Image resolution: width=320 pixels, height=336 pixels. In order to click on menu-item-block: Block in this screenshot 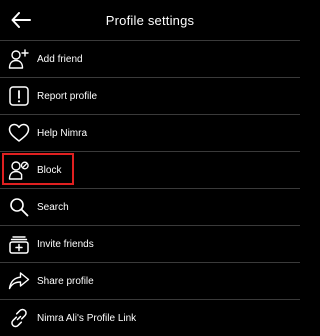, I will do `click(150, 170)`.